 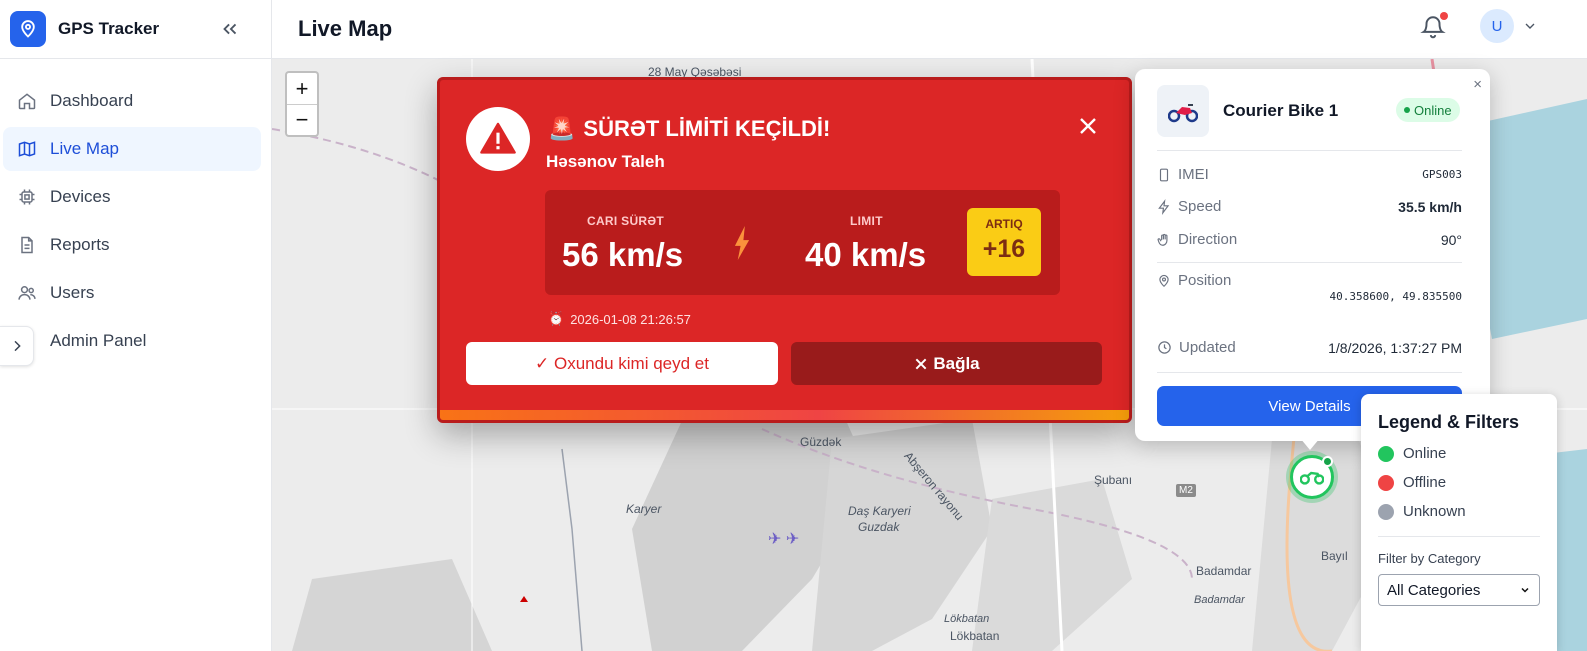 What do you see at coordinates (1164, 347) in the screenshot?
I see `clock-icon` at bounding box center [1164, 347].